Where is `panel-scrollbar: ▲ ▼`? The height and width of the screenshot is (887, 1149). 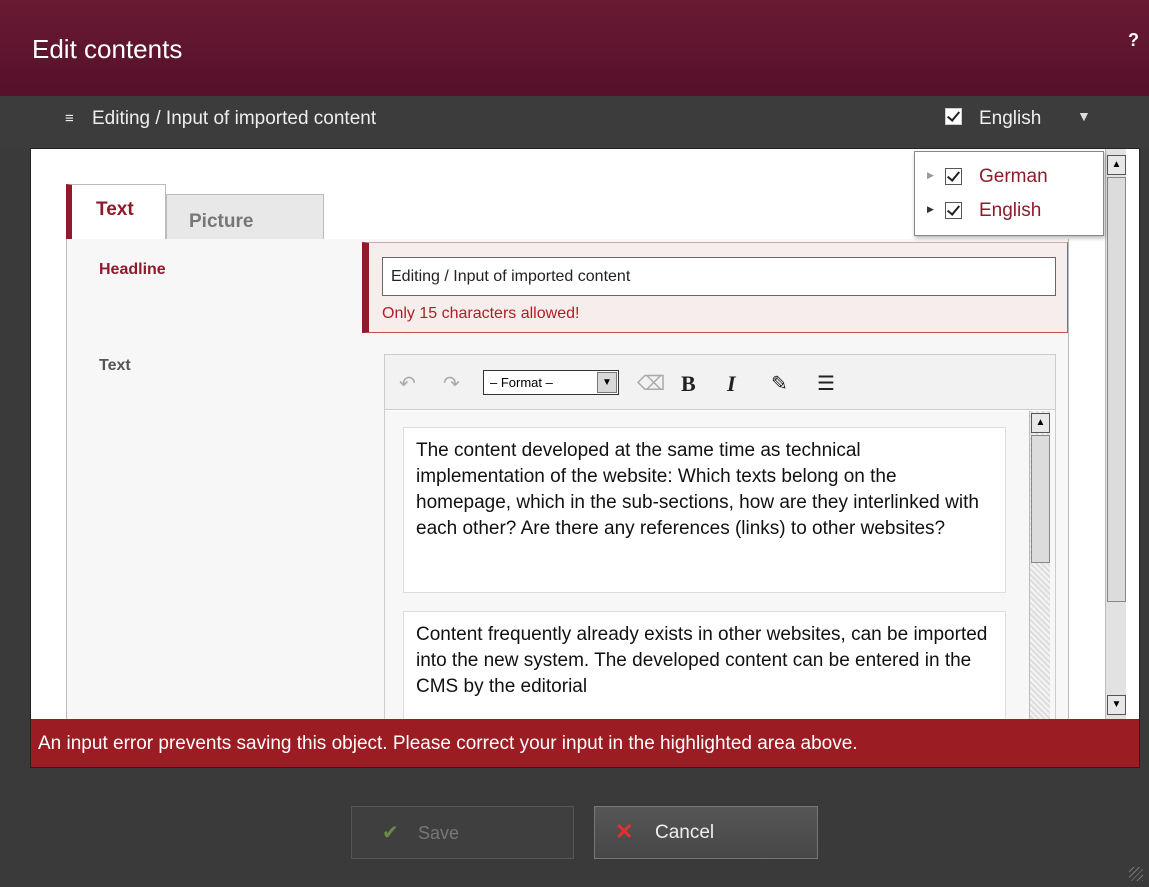
panel-scrollbar: ▲ ▼ is located at coordinates (1115, 434).